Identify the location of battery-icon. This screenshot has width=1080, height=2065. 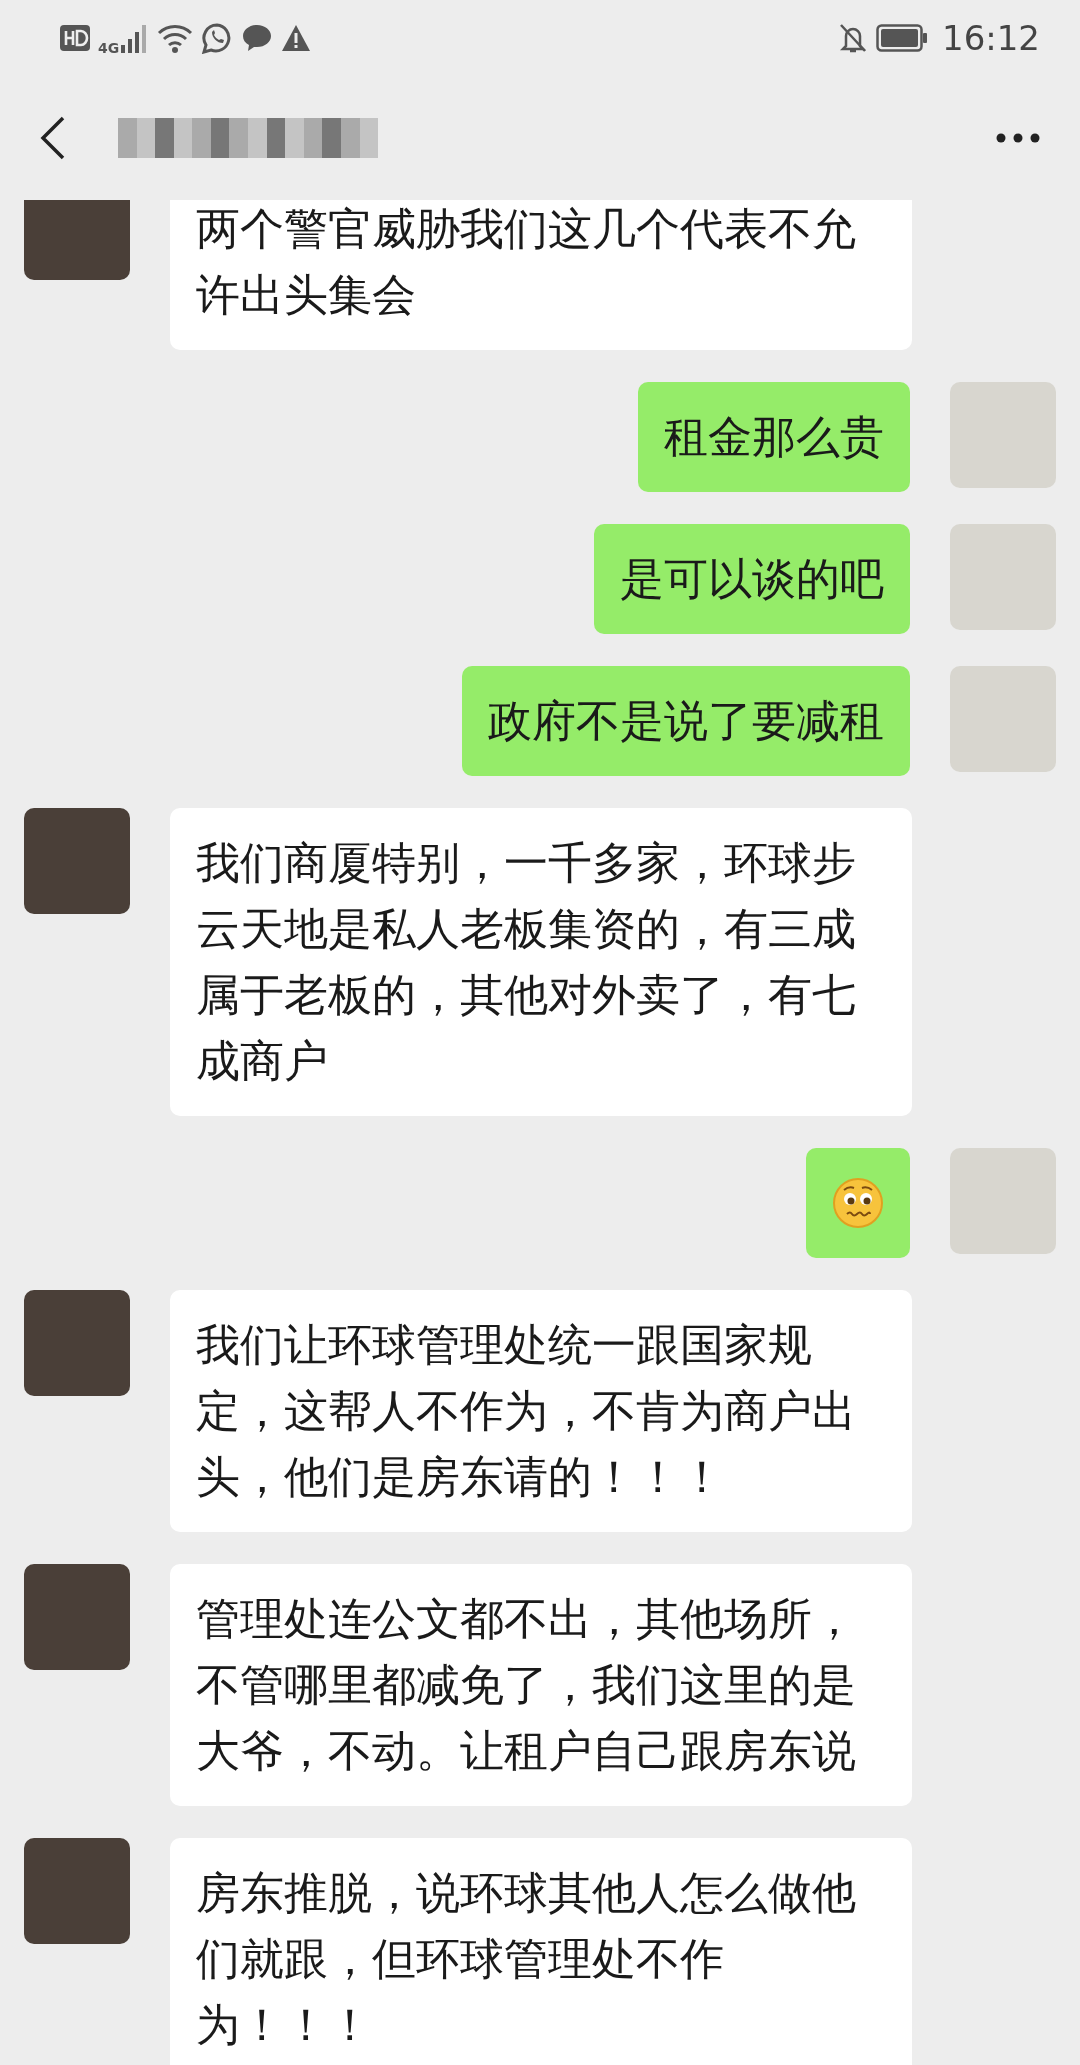
(902, 38).